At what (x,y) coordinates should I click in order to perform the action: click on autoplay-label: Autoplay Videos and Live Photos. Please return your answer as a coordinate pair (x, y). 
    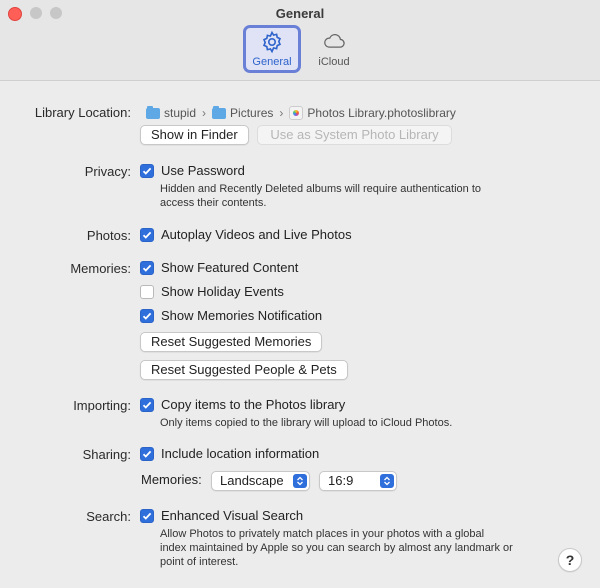
    Looking at the image, I should click on (256, 234).